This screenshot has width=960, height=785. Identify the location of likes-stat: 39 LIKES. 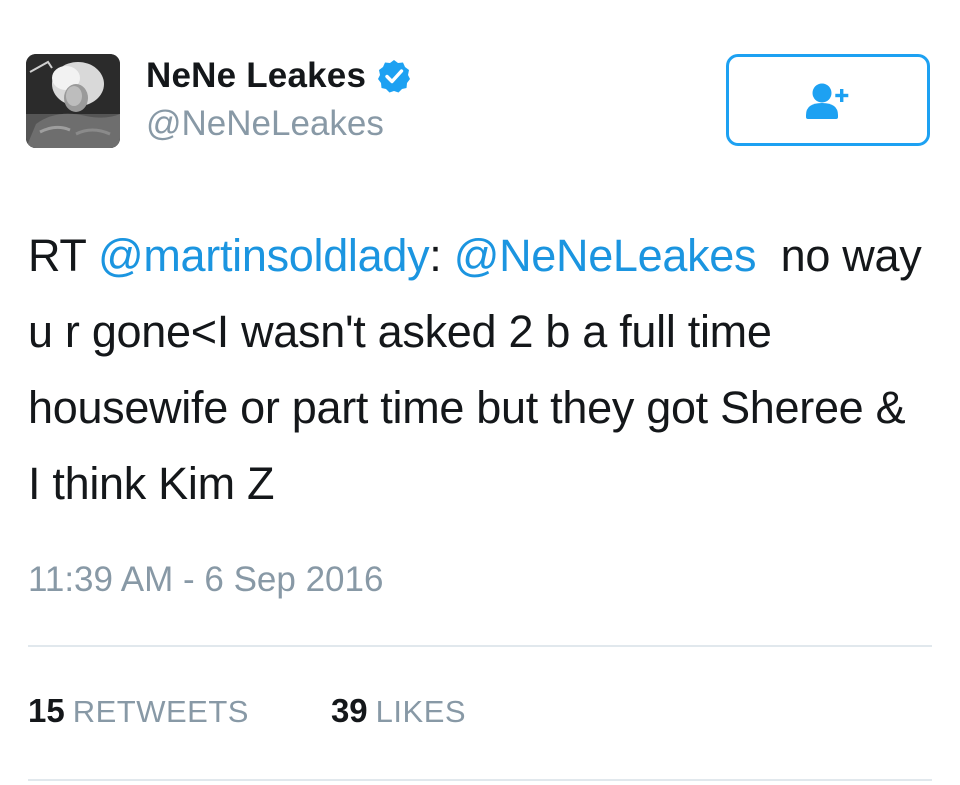
(398, 711).